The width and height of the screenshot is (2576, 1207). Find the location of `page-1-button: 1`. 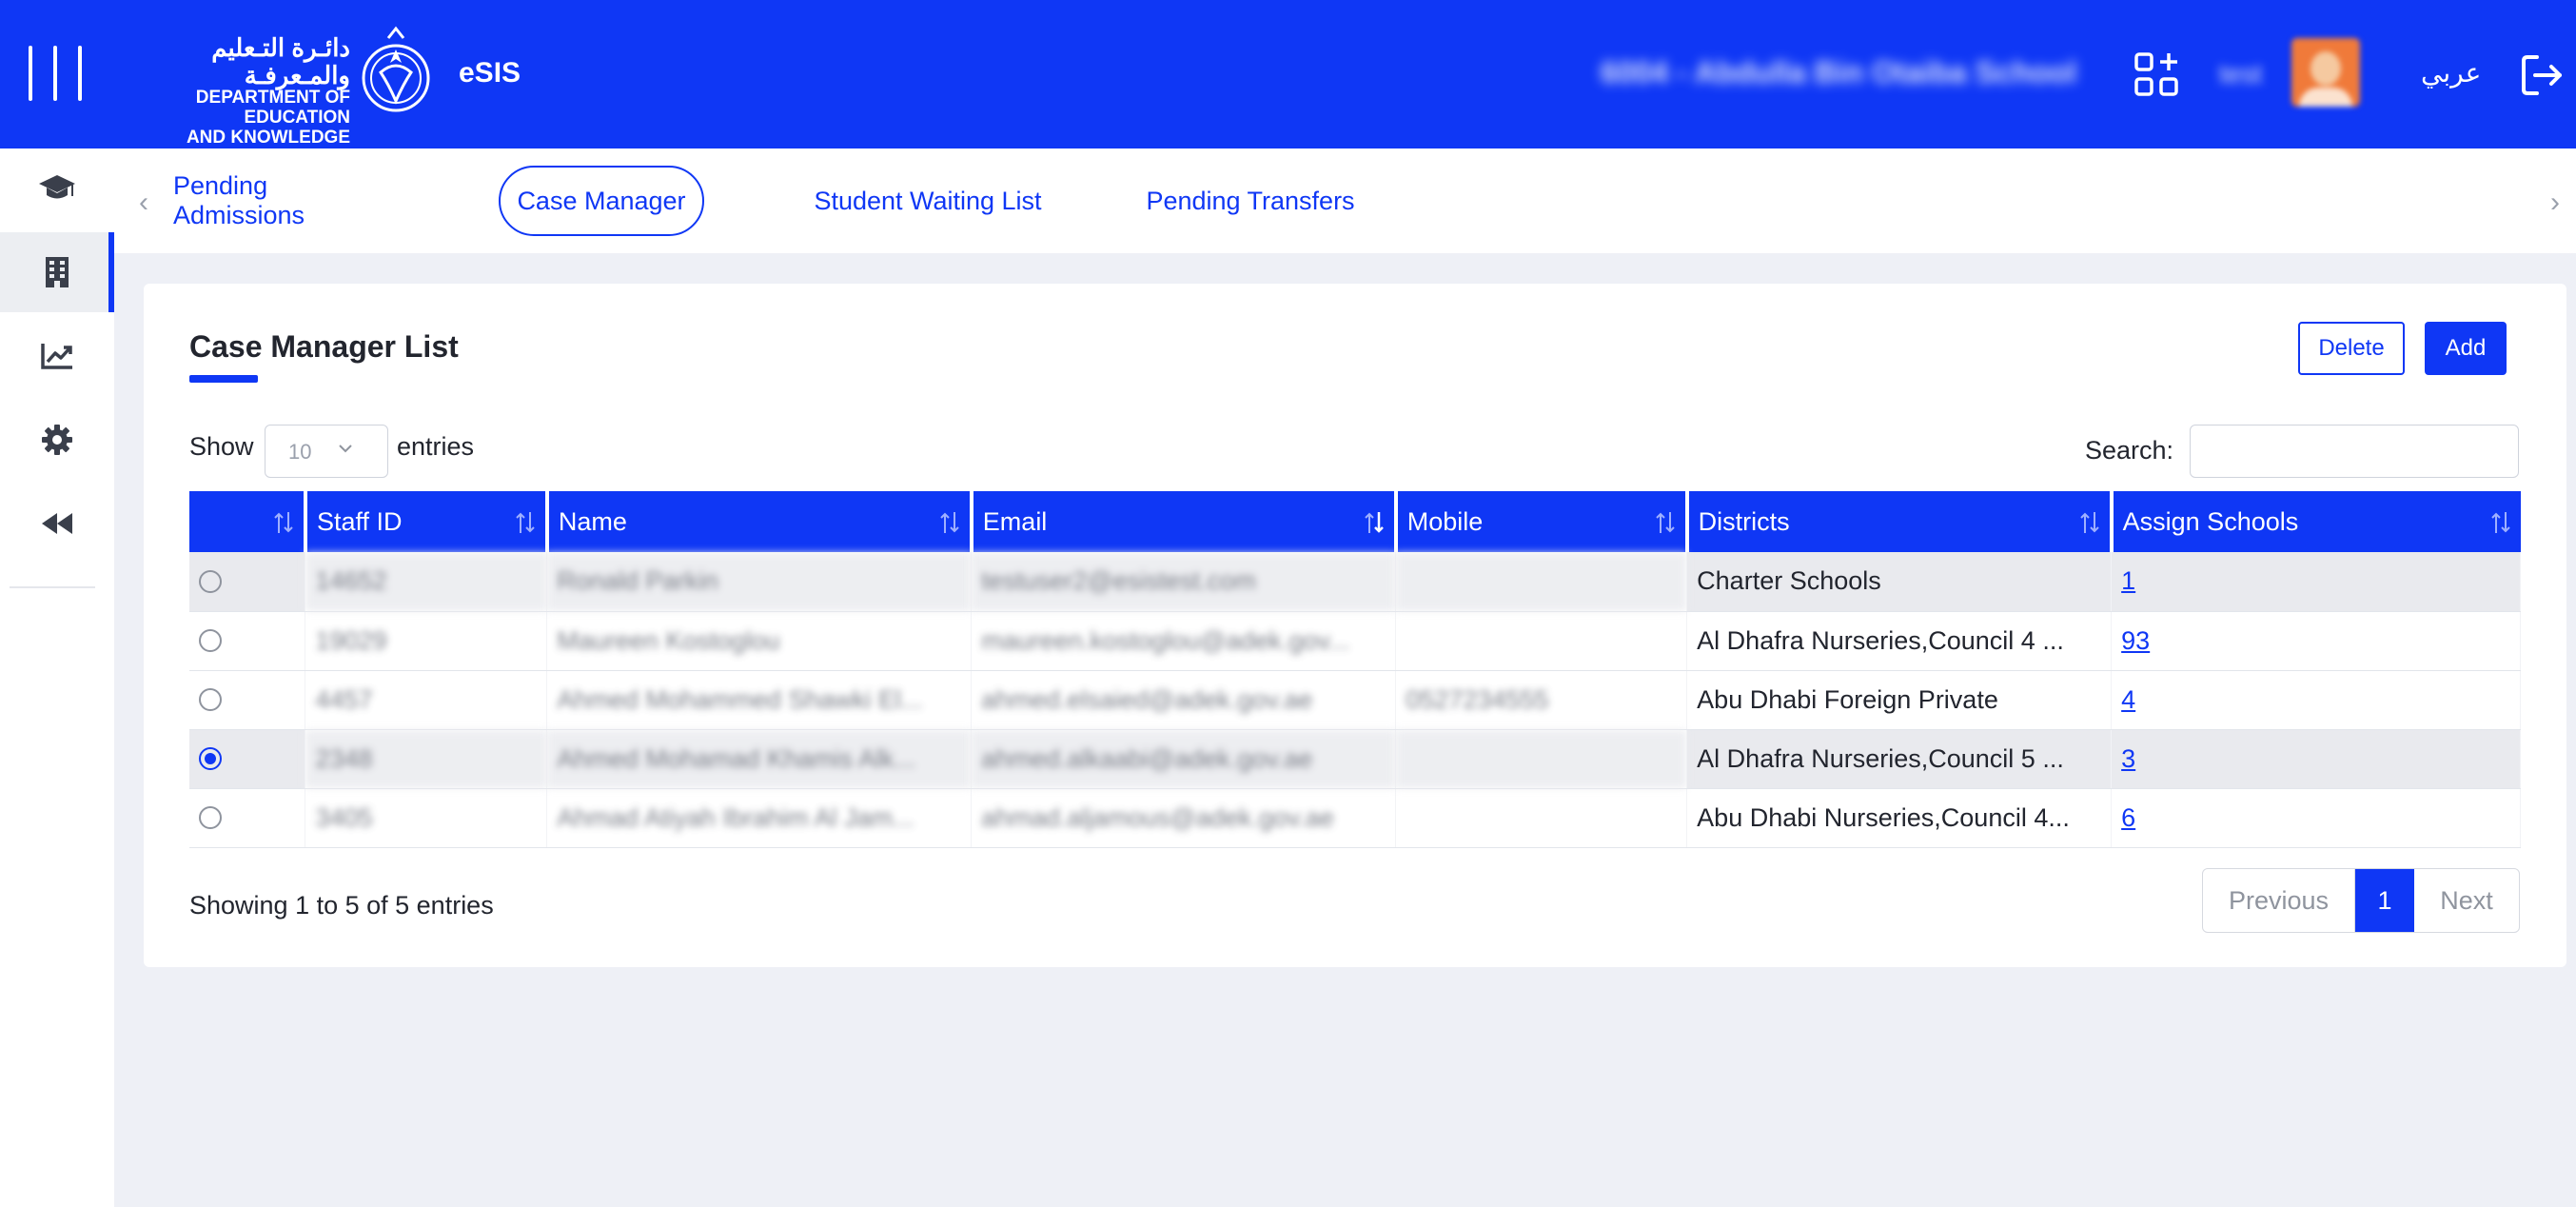

page-1-button: 1 is located at coordinates (2384, 900).